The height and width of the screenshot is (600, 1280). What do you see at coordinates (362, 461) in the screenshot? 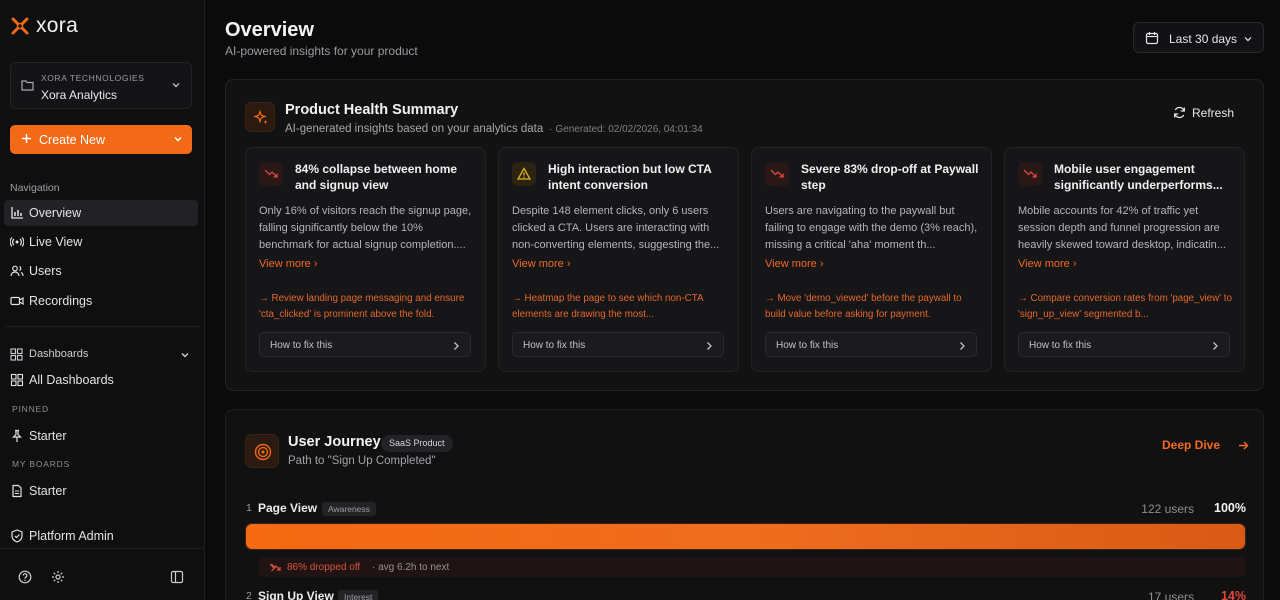
I see `journey-subtitle: Path to "Sign Up Completed"` at bounding box center [362, 461].